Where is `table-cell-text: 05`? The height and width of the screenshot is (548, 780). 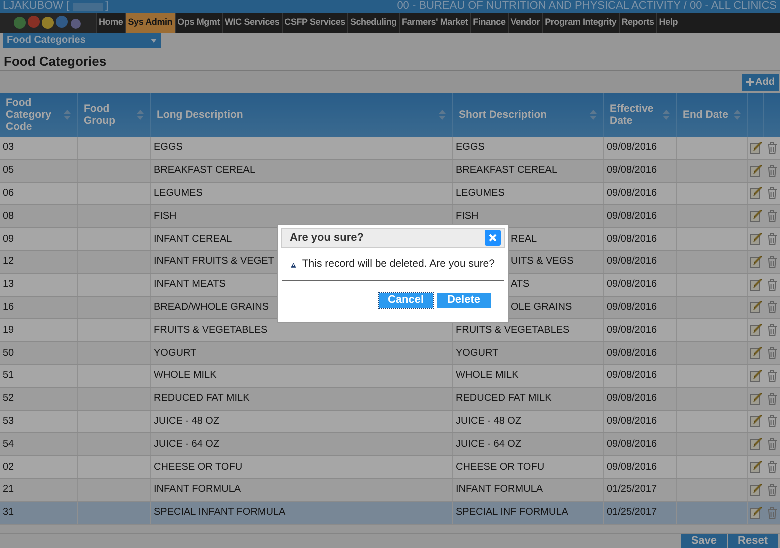
table-cell-text: 05 is located at coordinates (8, 171).